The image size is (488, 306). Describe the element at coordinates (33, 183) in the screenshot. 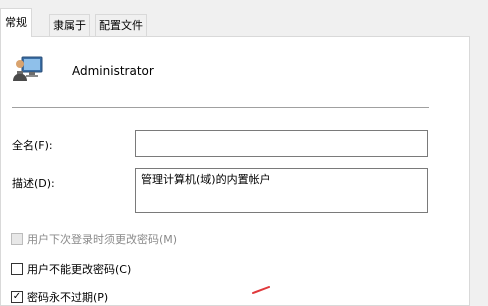

I see `description-label: 描述(D):` at that location.